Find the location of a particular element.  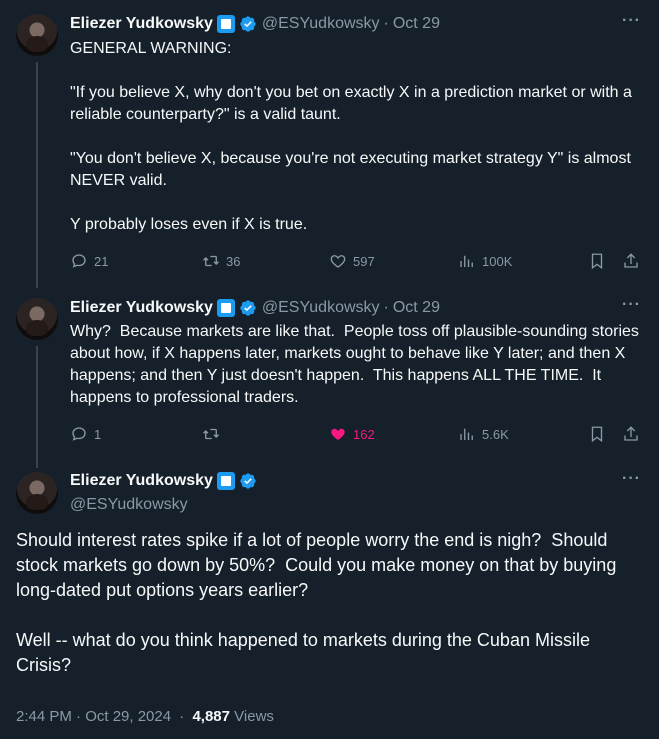

views-label: Views is located at coordinates (254, 716).